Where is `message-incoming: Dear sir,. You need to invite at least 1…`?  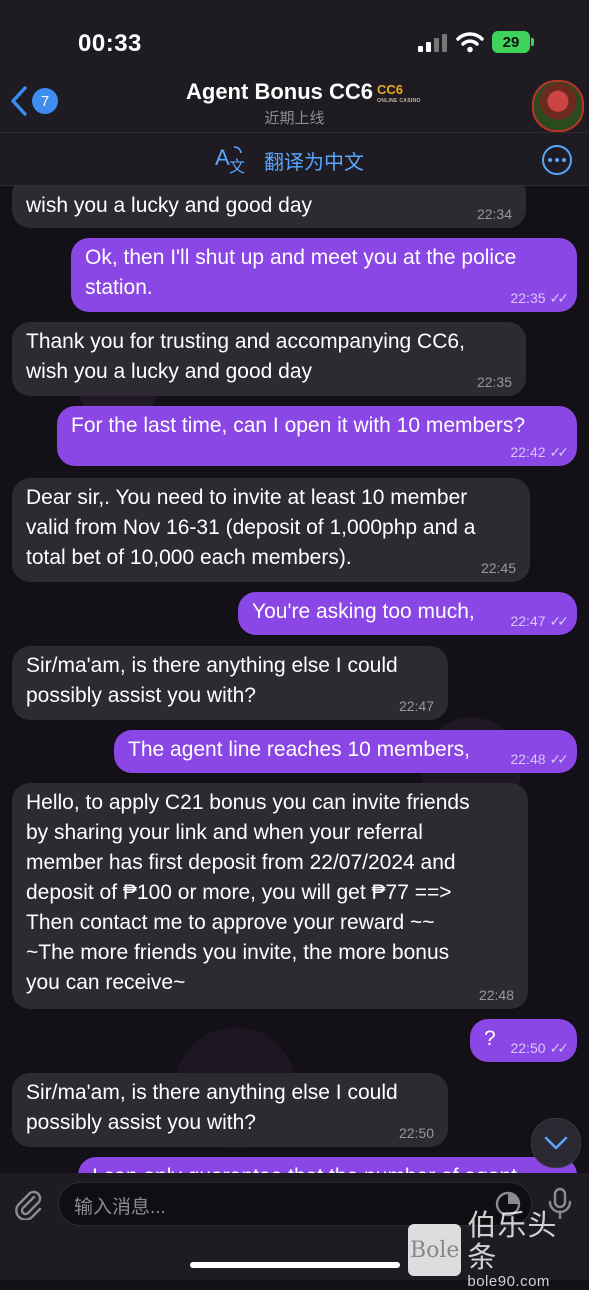
message-incoming: Dear sir,. You need to invite at least 1… is located at coordinates (271, 530).